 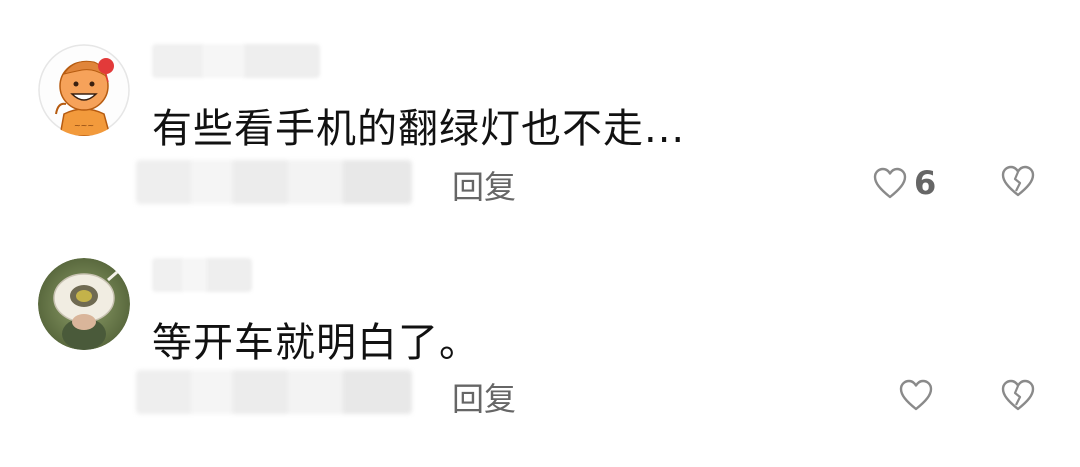 What do you see at coordinates (540, 436) in the screenshot?
I see `watermark` at bounding box center [540, 436].